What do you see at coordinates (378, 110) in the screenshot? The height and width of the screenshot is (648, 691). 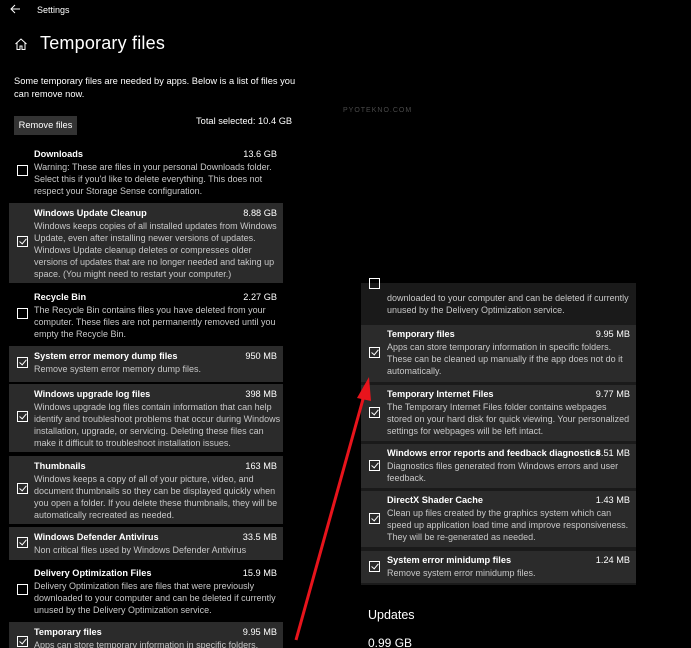 I see `watermark: PYOTEKNO.COM` at bounding box center [378, 110].